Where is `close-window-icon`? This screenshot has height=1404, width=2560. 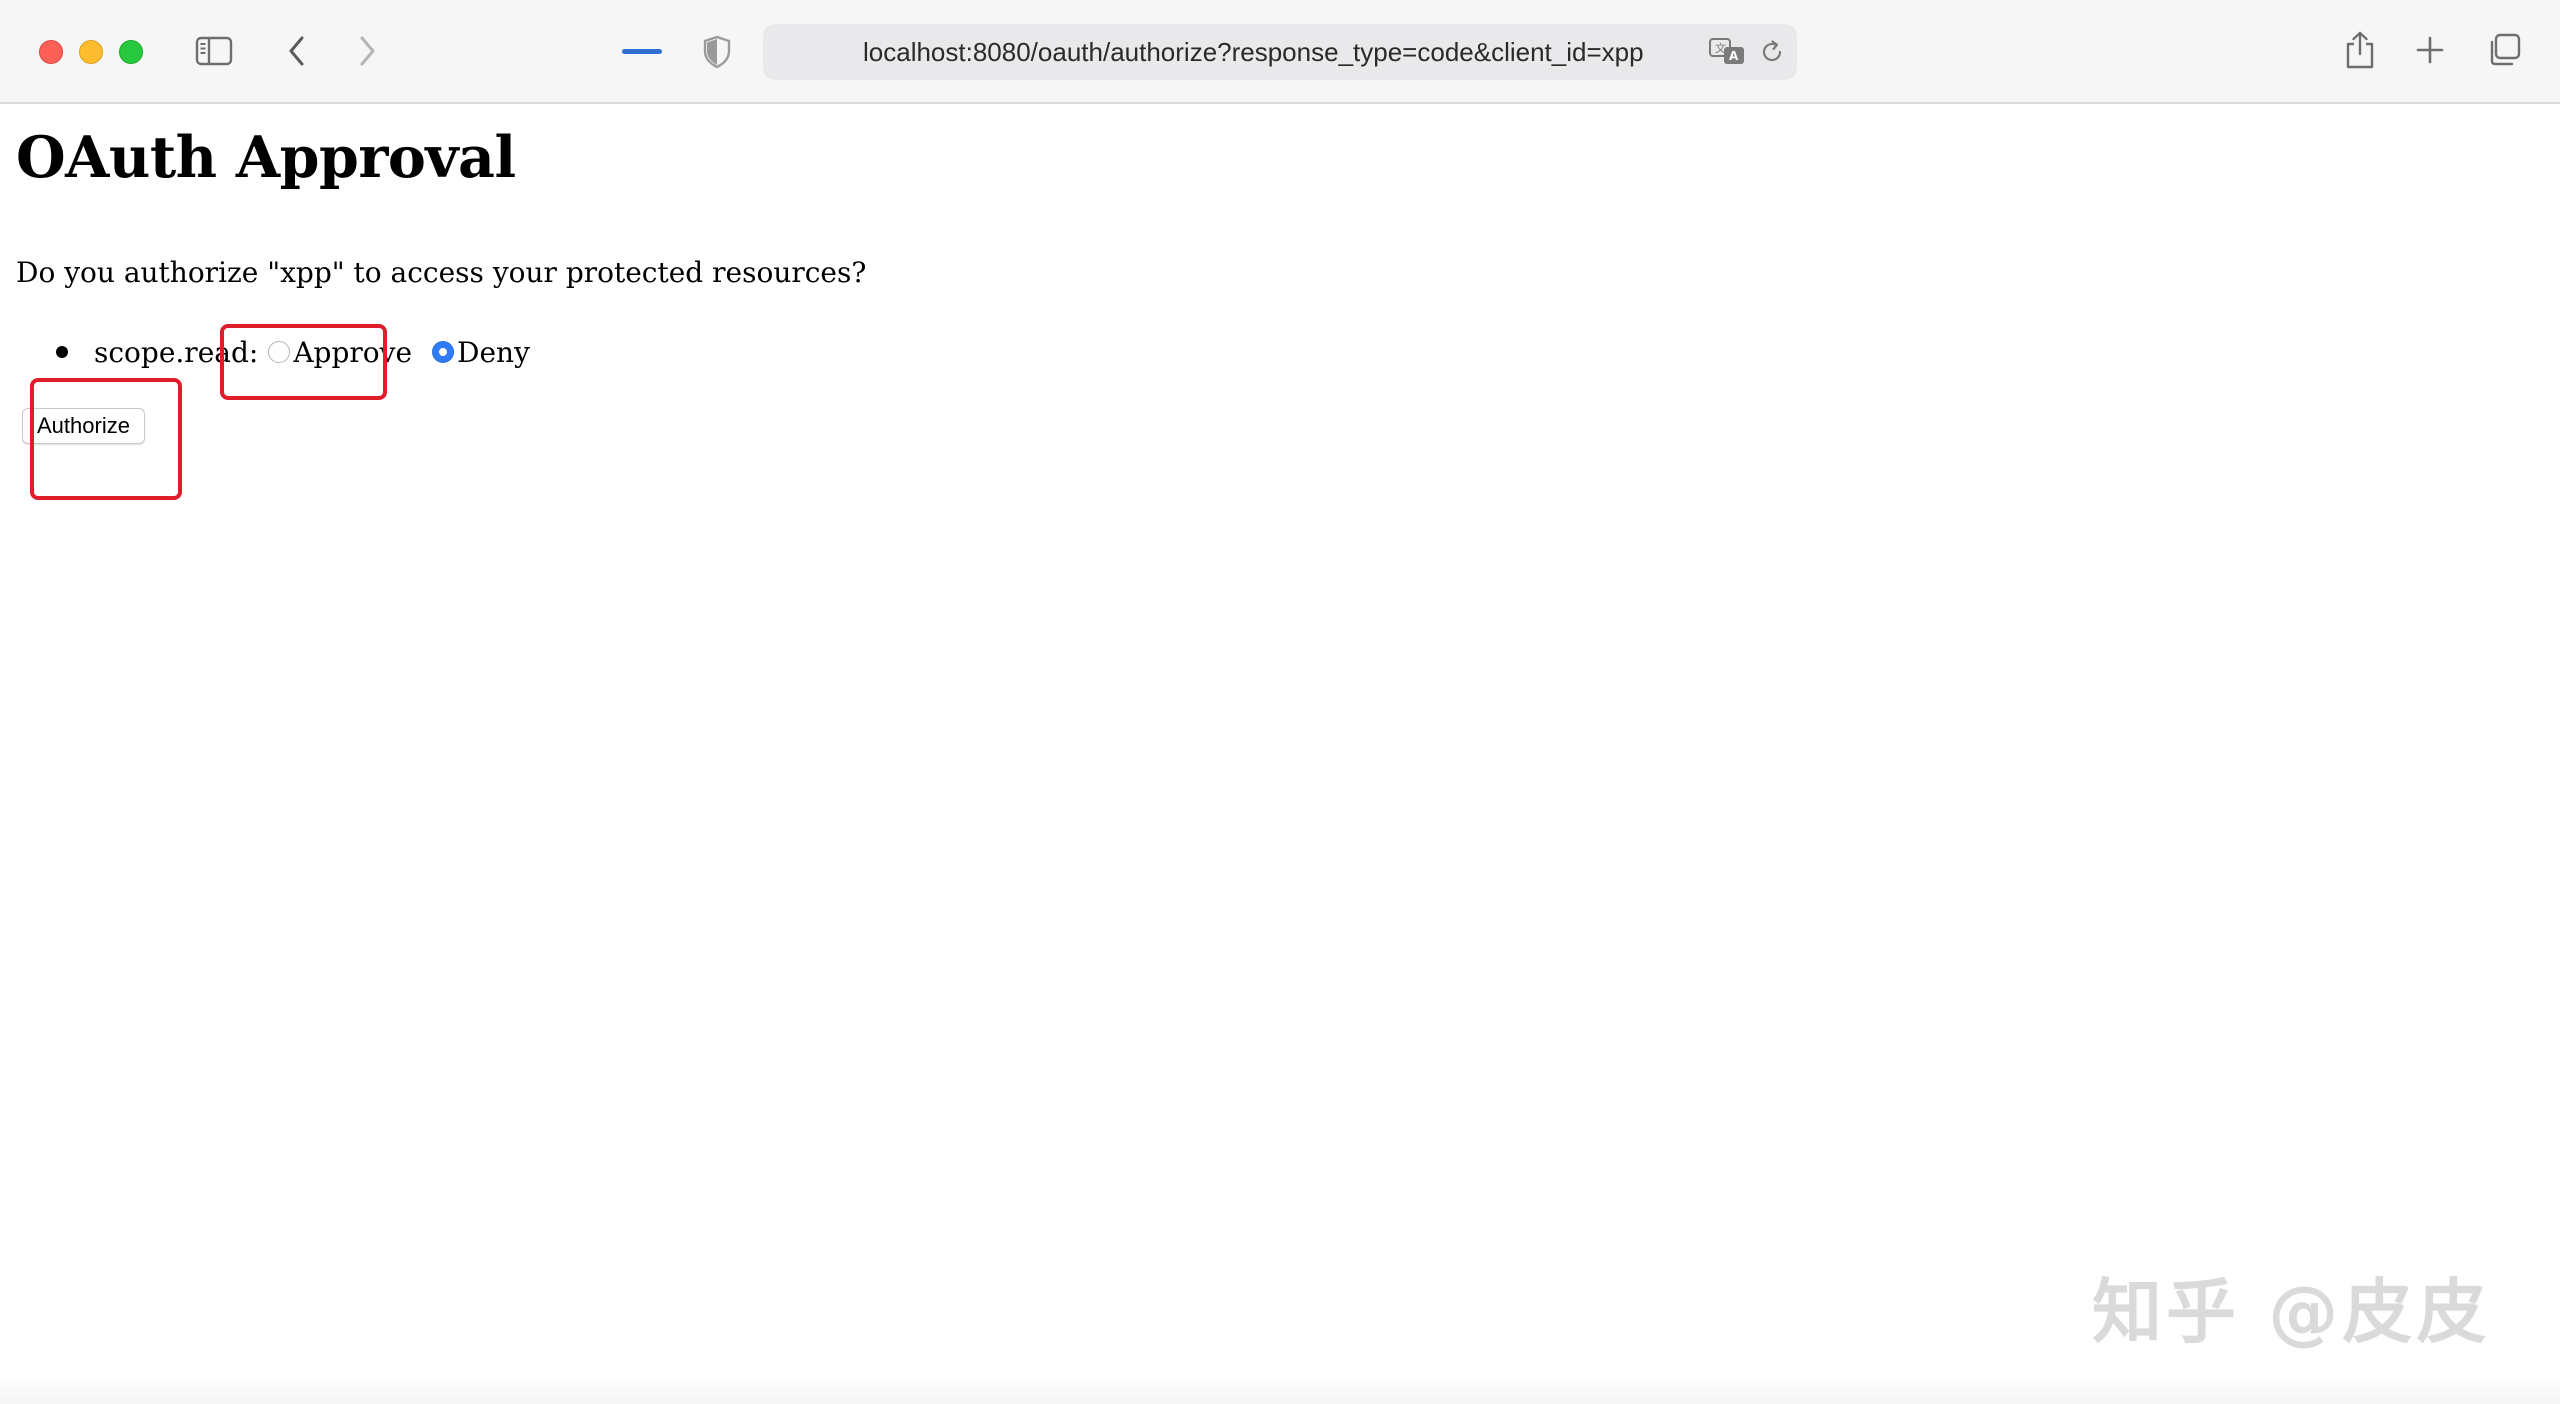 close-window-icon is located at coordinates (51, 52).